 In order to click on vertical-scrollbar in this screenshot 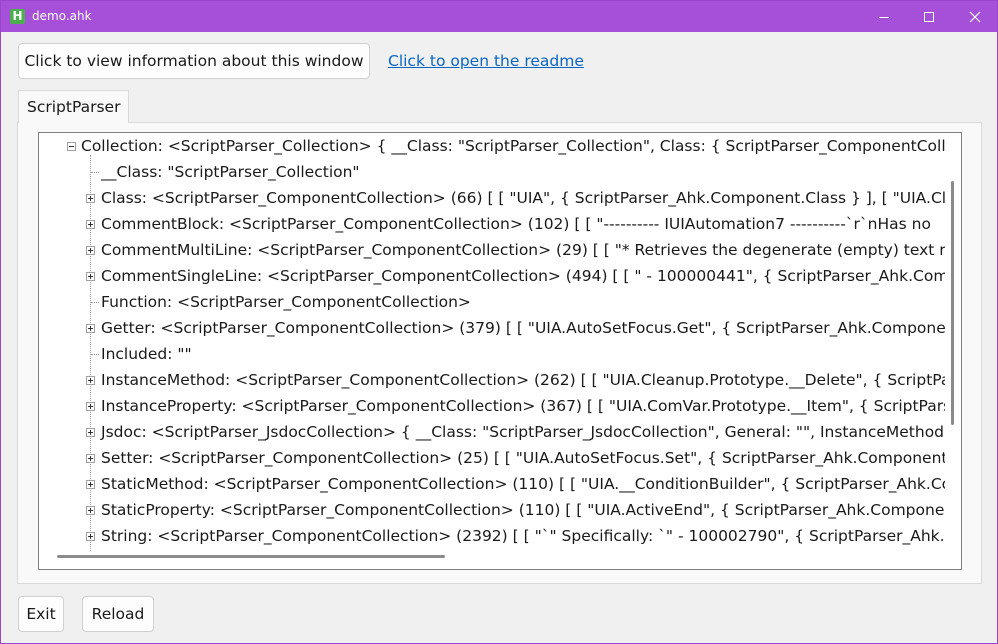, I will do `click(952, 303)`.